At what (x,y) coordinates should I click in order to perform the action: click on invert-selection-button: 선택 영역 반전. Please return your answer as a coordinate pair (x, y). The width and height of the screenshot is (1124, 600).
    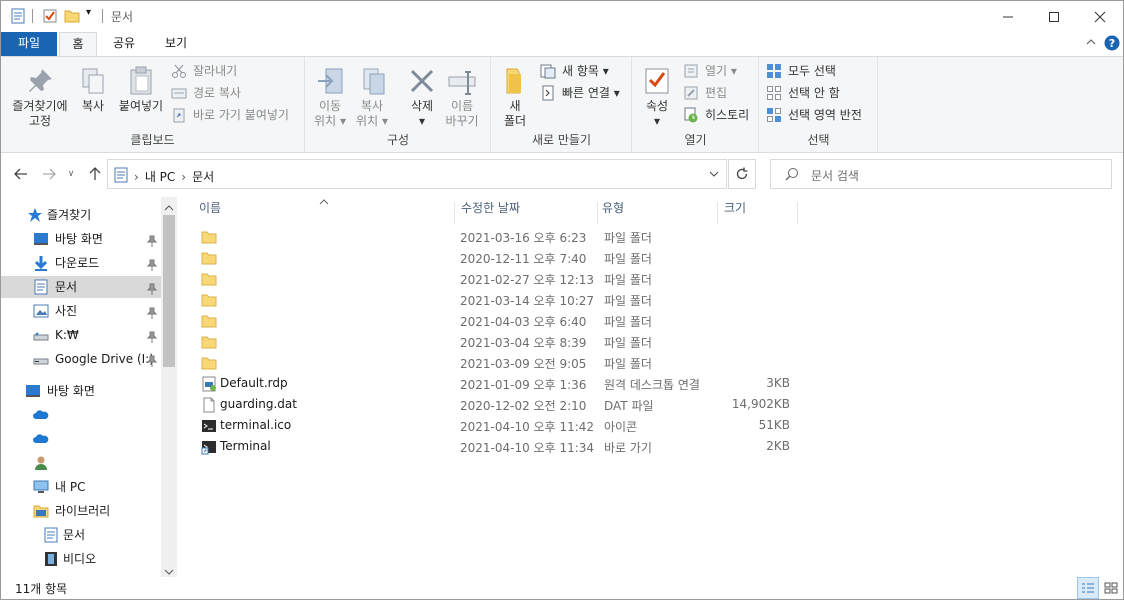
    Looking at the image, I should click on (814, 115).